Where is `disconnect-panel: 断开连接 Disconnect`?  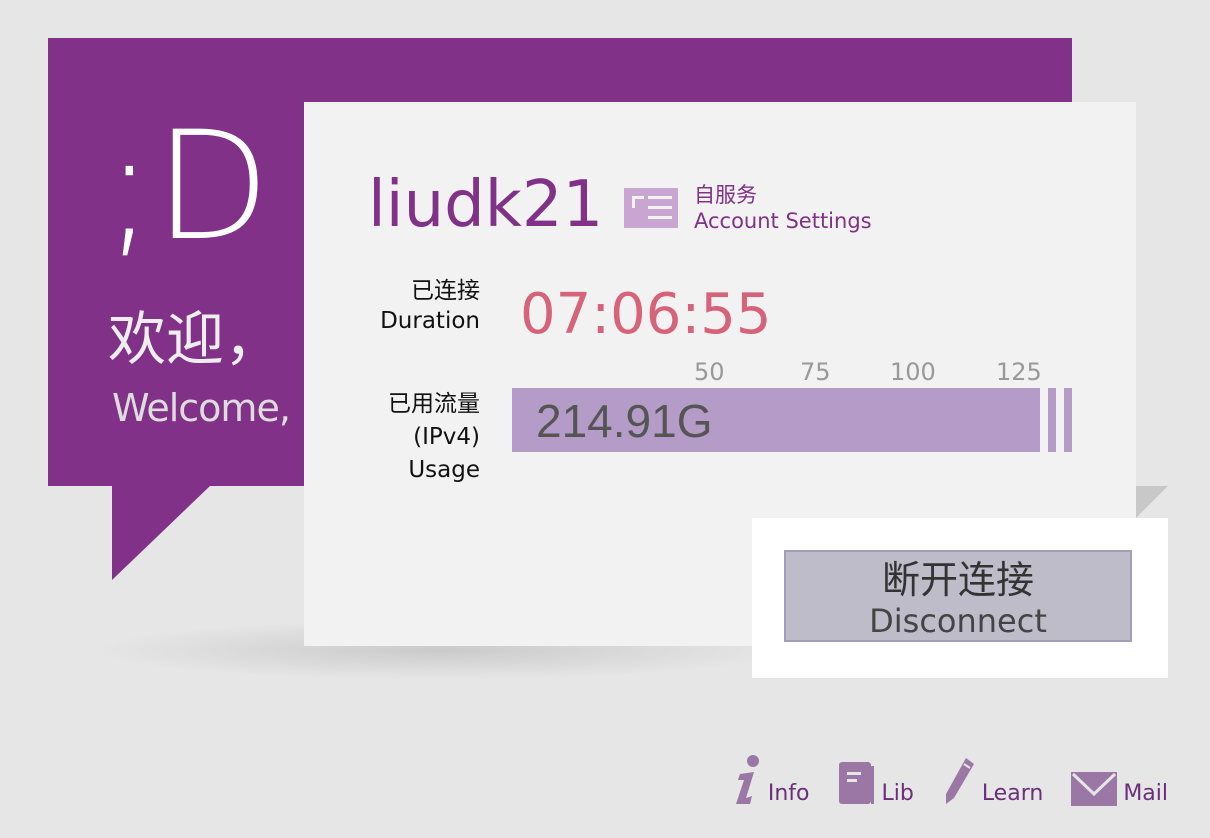
disconnect-panel: 断开连接 Disconnect is located at coordinates (960, 598).